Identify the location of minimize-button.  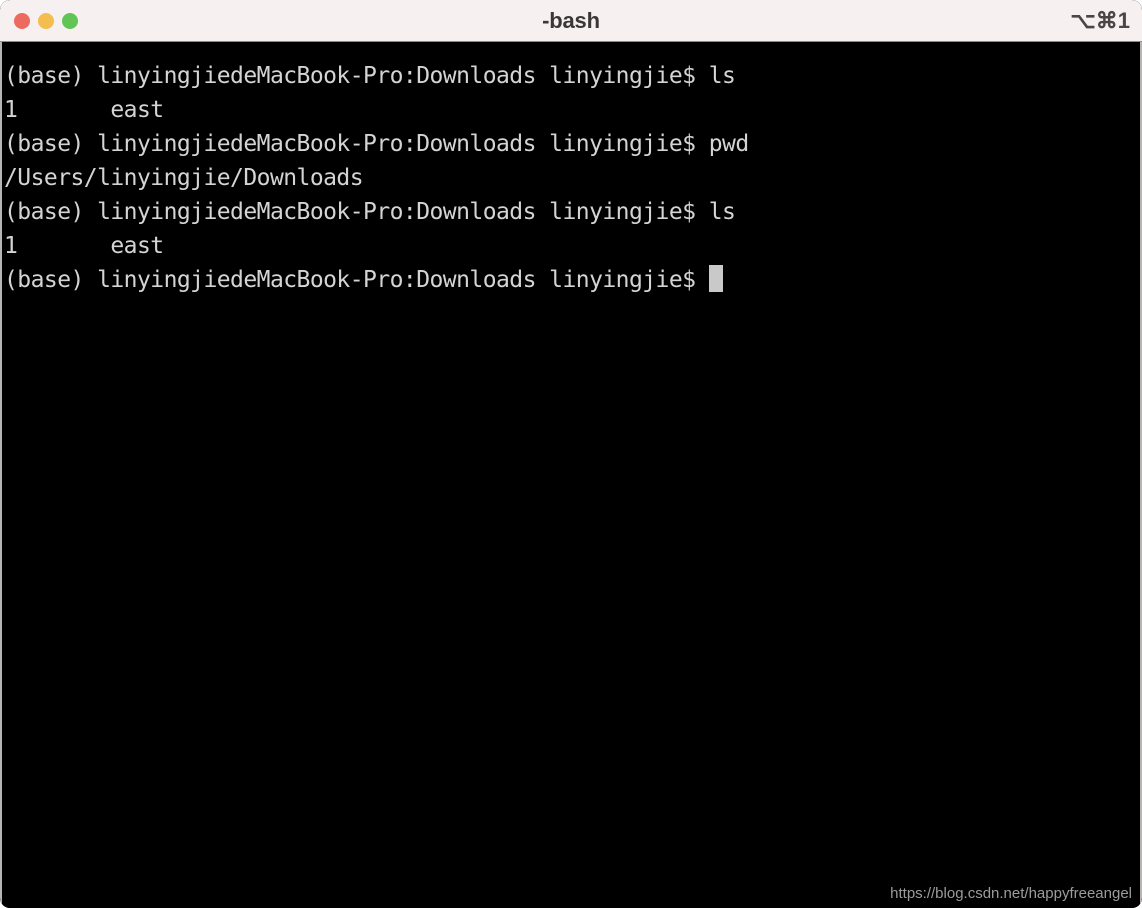
(46, 21).